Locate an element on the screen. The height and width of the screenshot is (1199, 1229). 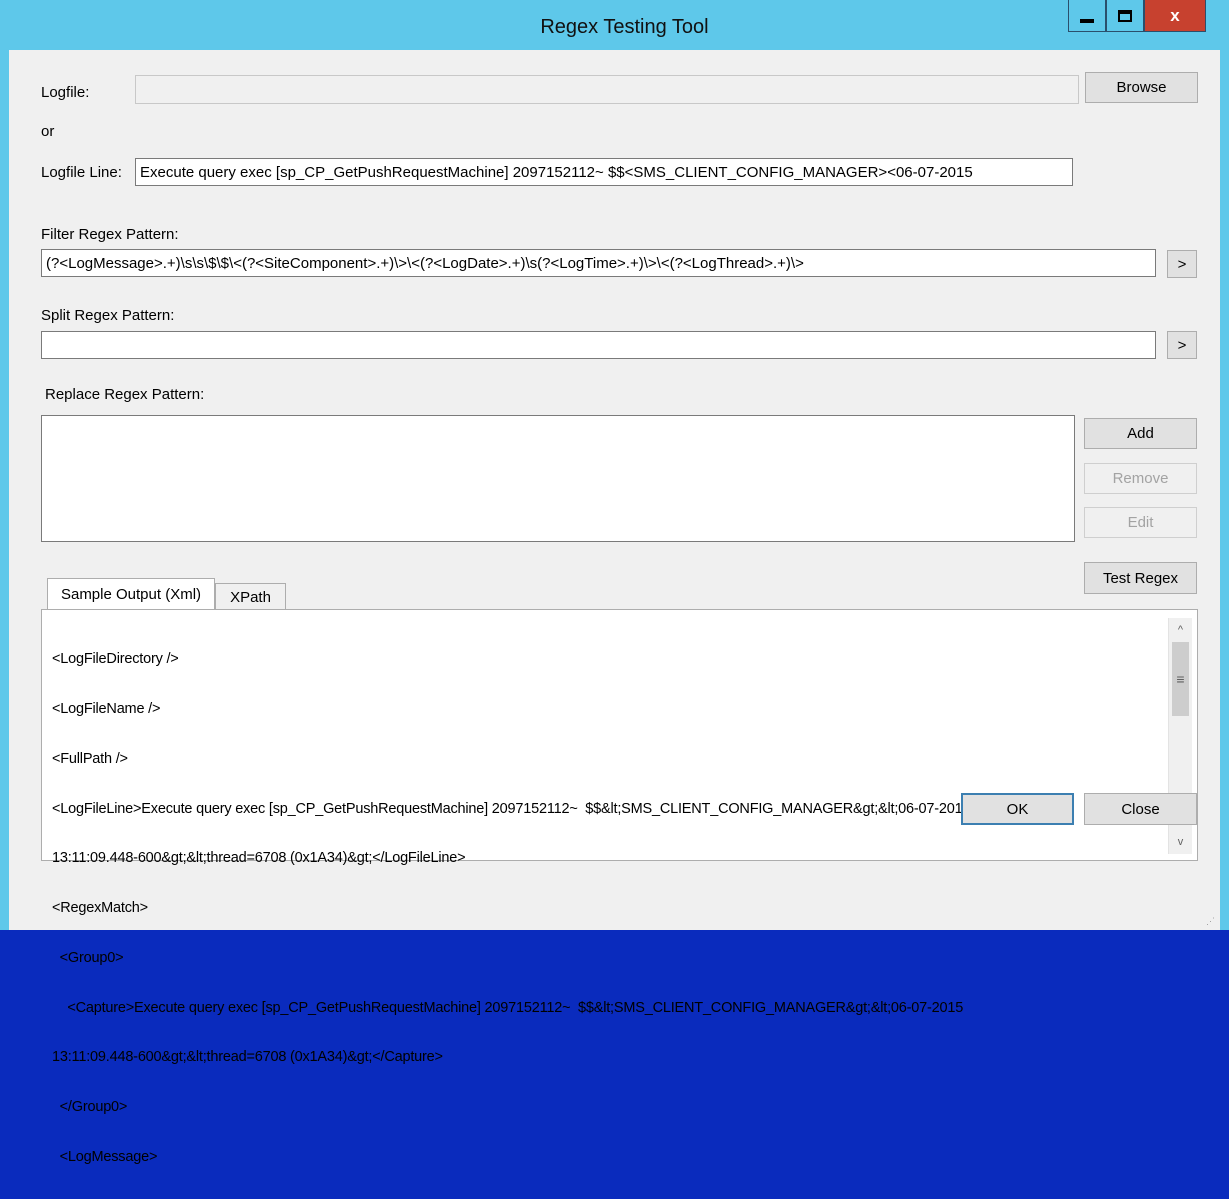
edit-button: Edit is located at coordinates (1140, 522).